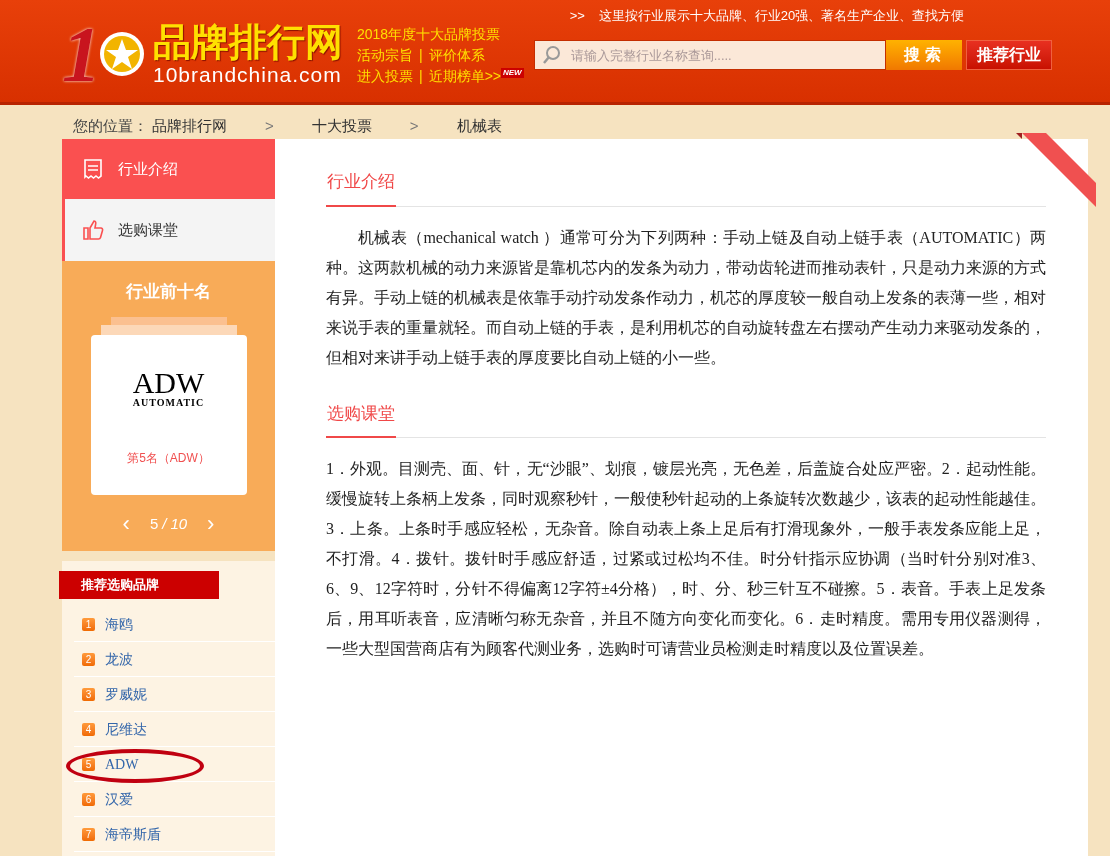  What do you see at coordinates (361, 188) in the screenshot?
I see `section-heading: 行业介绍` at bounding box center [361, 188].